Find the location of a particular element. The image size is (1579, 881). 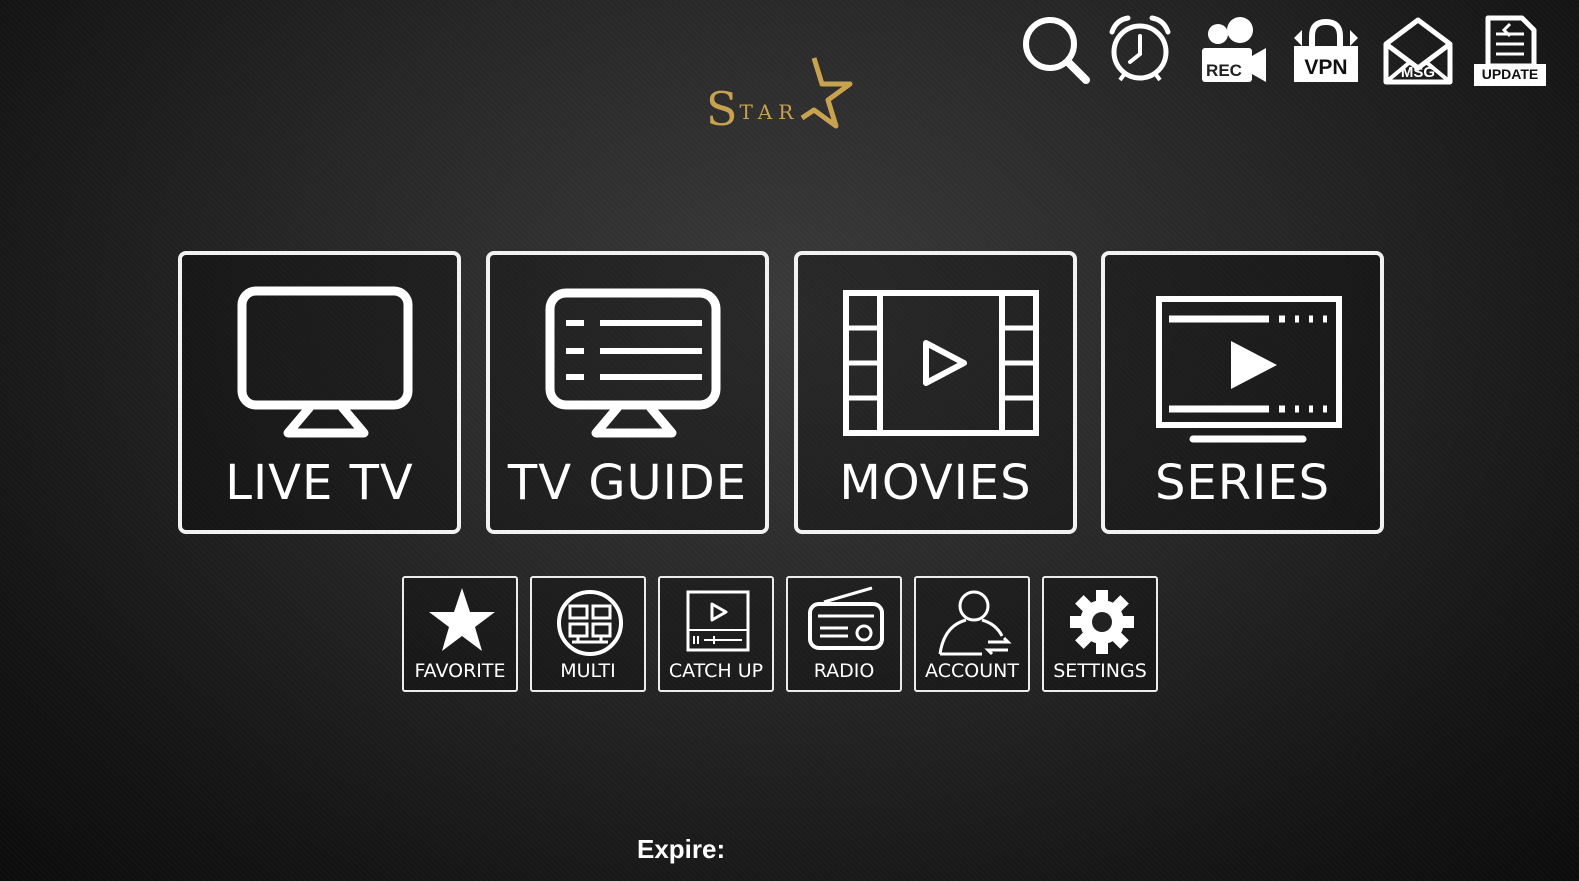

movies-label: MOVIES is located at coordinates (935, 483).